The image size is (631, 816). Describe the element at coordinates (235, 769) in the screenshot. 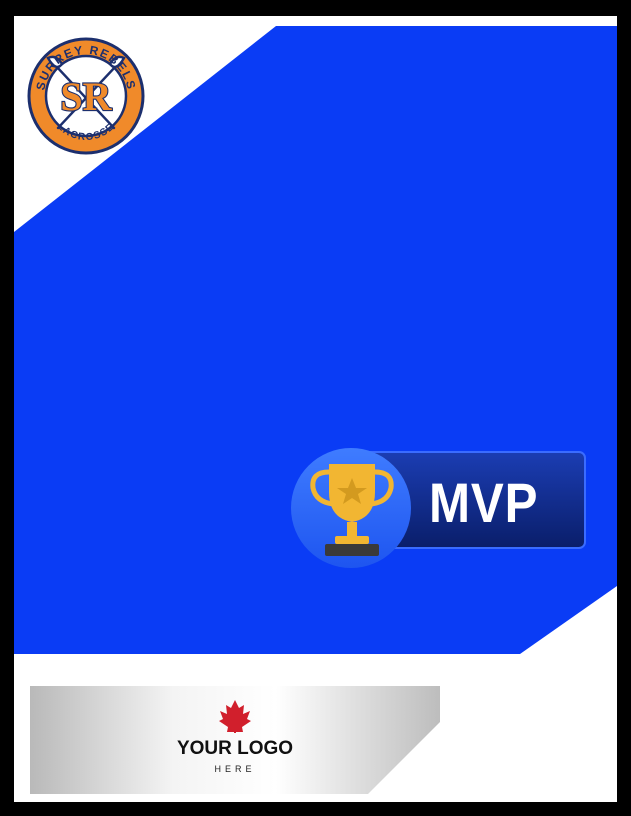

I see `sponsor-logo-subtitle: HERE` at that location.